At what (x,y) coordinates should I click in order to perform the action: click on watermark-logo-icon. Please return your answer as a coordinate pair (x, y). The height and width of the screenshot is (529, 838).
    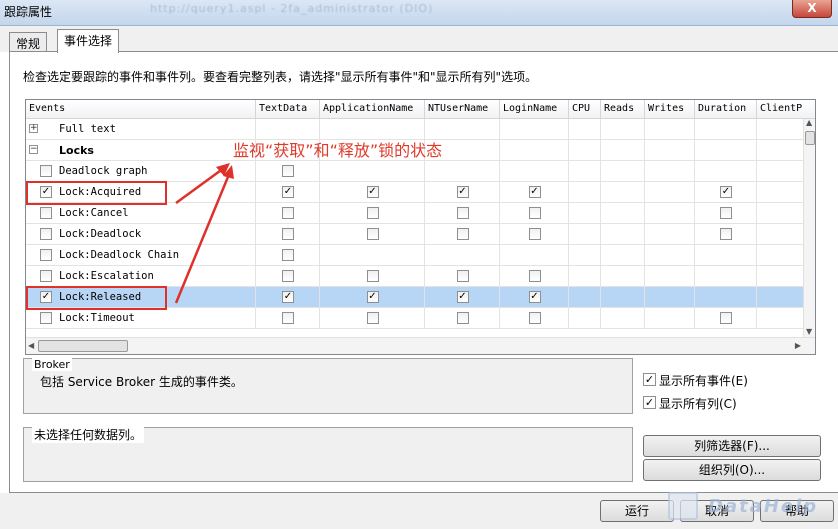
    Looking at the image, I should click on (683, 506).